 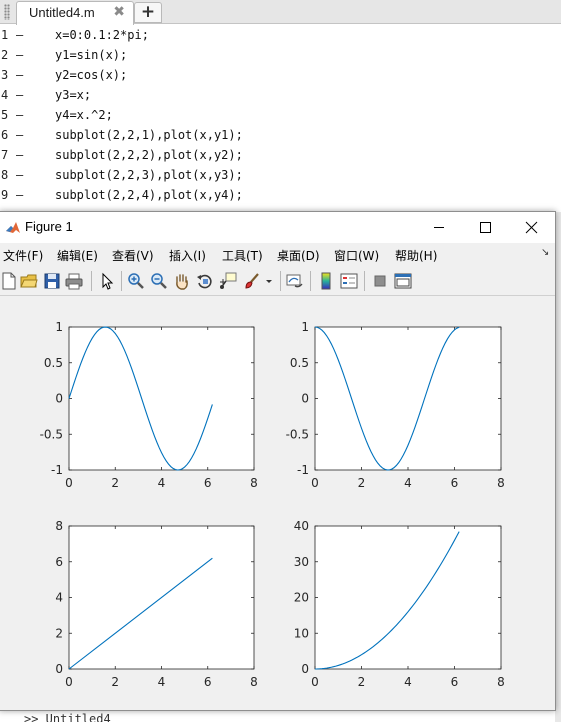 I want to click on hide-plot-tools-icon, so click(x=380, y=281).